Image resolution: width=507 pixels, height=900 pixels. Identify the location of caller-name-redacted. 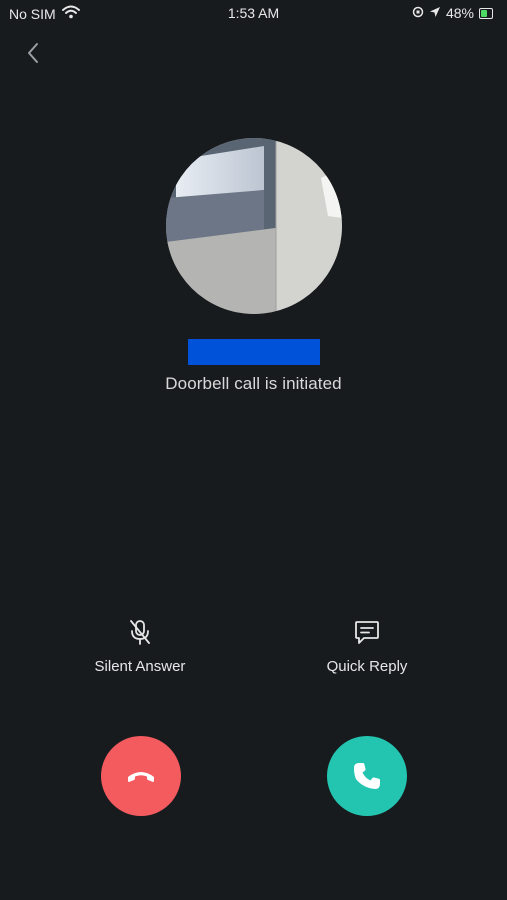
(254, 352).